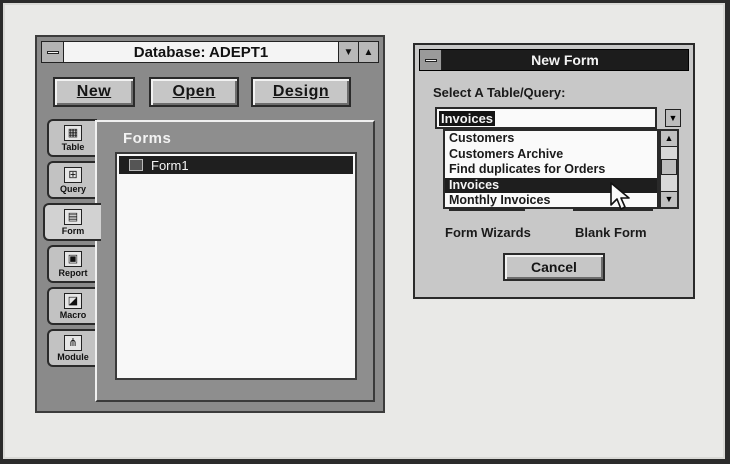 This screenshot has height=464, width=730. I want to click on scroll-up-button: ▲, so click(669, 139).